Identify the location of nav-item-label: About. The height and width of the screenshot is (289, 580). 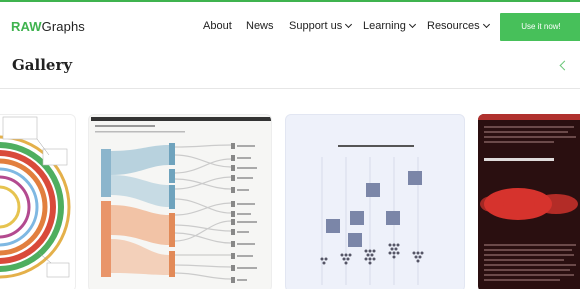
(217, 26).